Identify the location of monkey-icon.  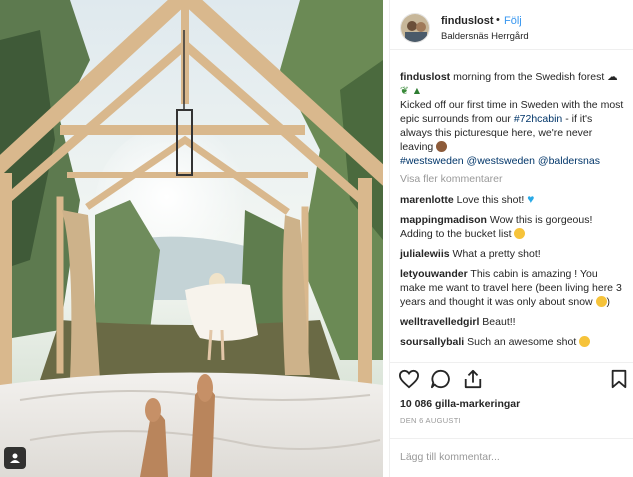
(442, 146).